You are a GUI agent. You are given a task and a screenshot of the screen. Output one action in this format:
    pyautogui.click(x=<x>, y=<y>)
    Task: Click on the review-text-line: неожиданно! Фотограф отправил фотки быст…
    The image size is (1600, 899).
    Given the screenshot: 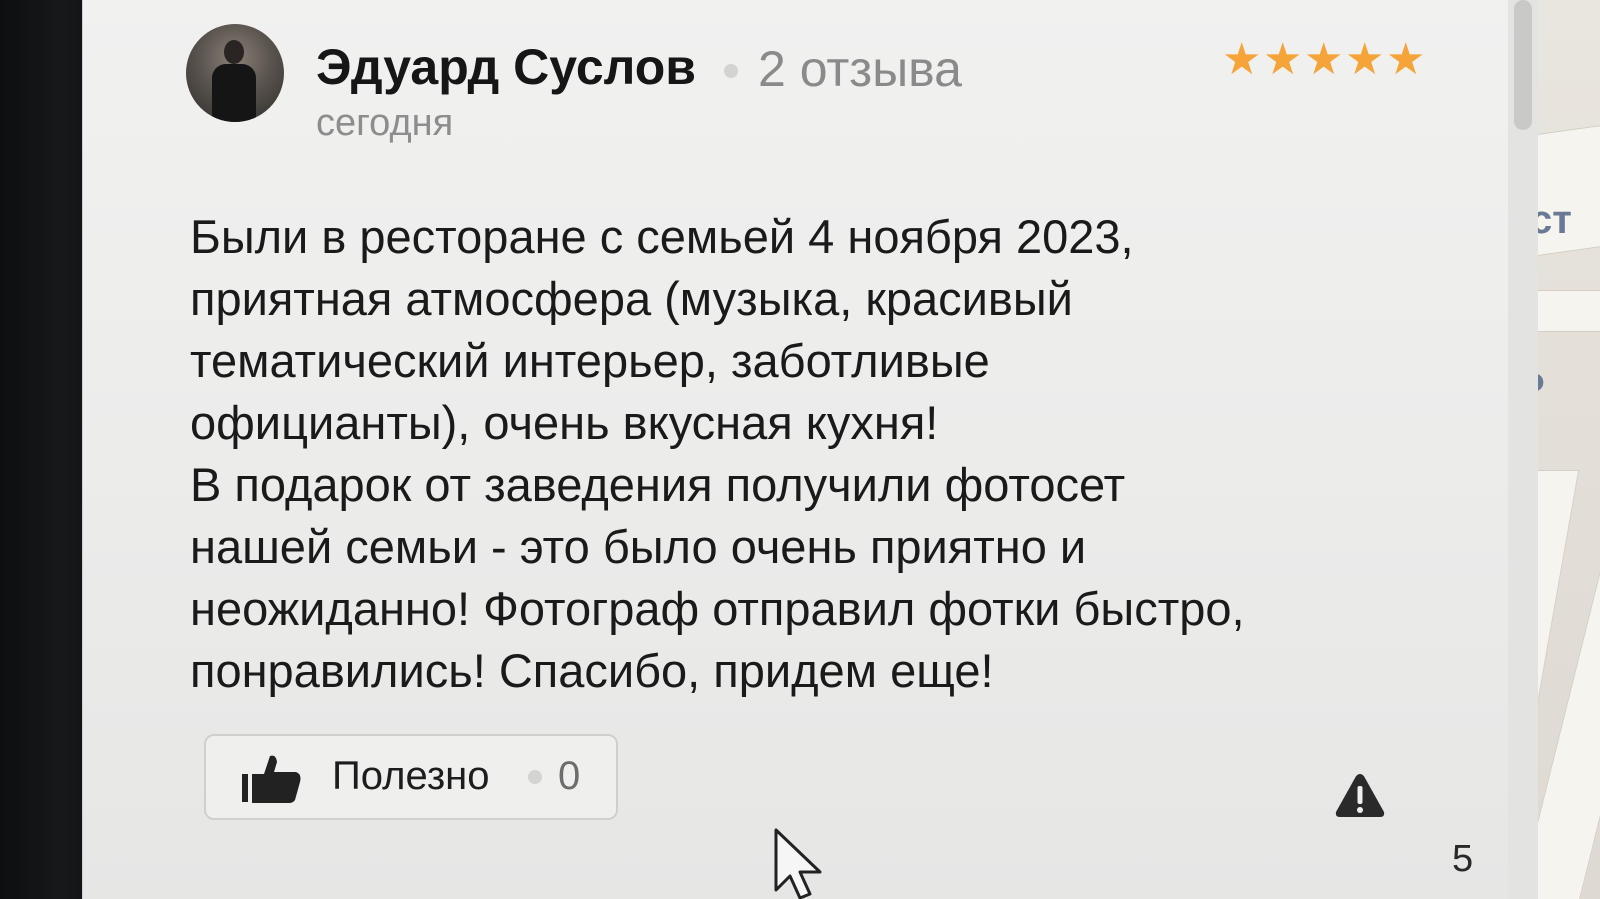 What is the action you would take?
    pyautogui.click(x=717, y=608)
    